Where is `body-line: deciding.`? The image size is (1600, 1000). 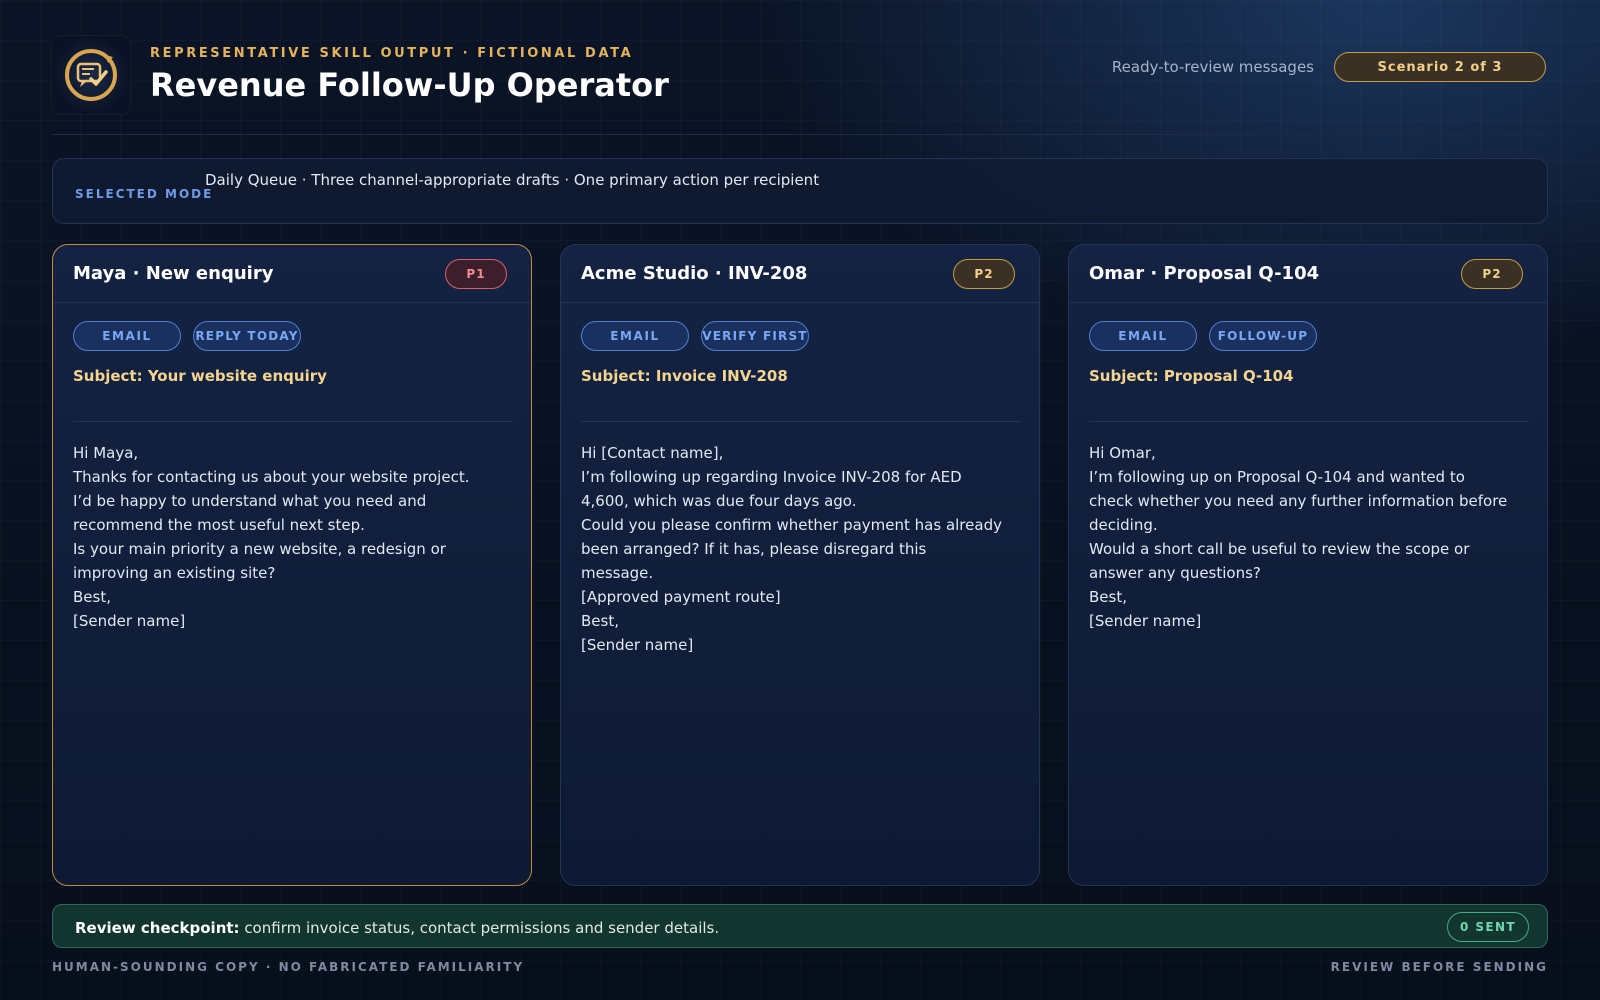
body-line: deciding. is located at coordinates (1123, 525).